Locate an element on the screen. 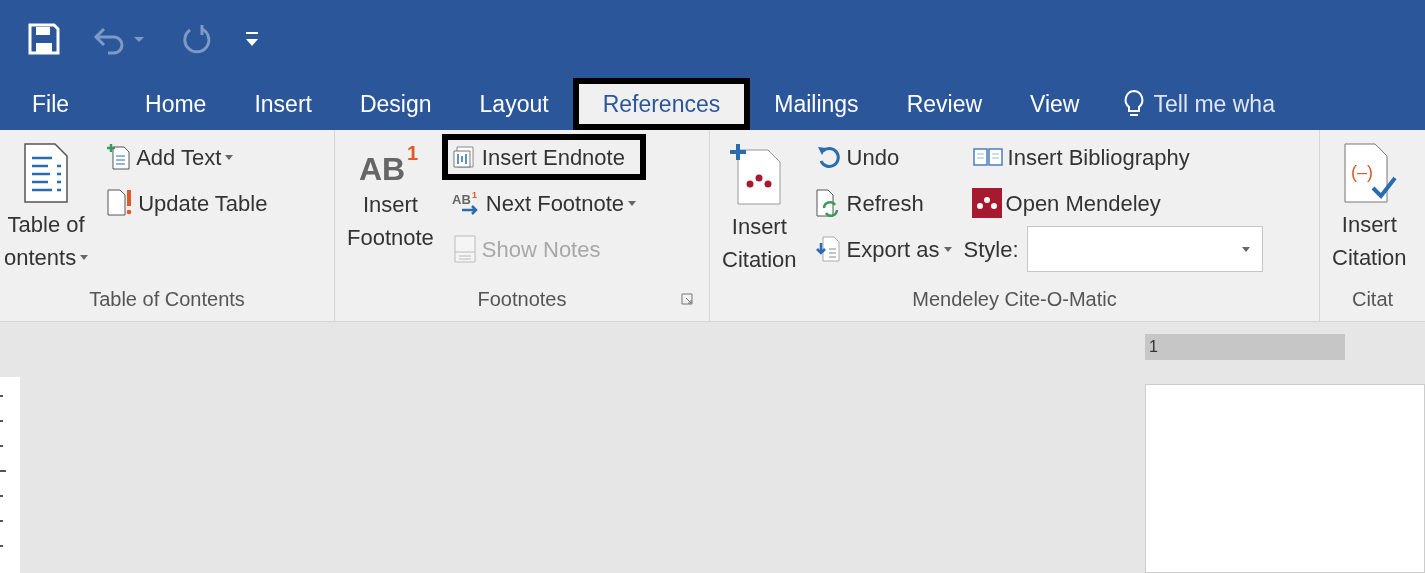 The height and width of the screenshot is (573, 1425). ribbon-tab: Review is located at coordinates (944, 104).